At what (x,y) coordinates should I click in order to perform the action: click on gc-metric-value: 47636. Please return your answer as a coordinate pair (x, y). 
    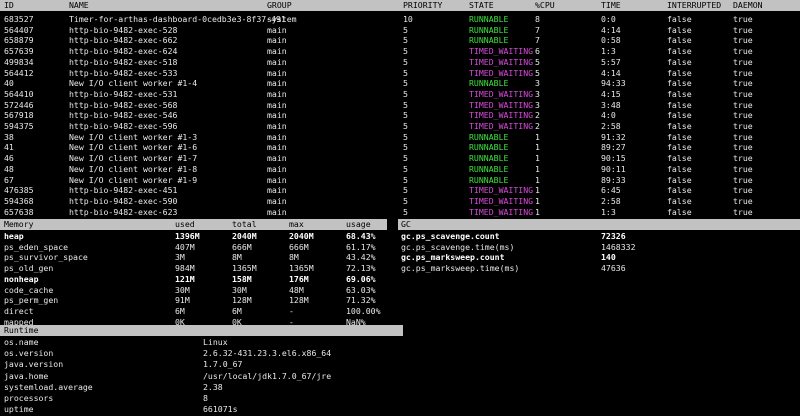
    Looking at the image, I should click on (613, 268).